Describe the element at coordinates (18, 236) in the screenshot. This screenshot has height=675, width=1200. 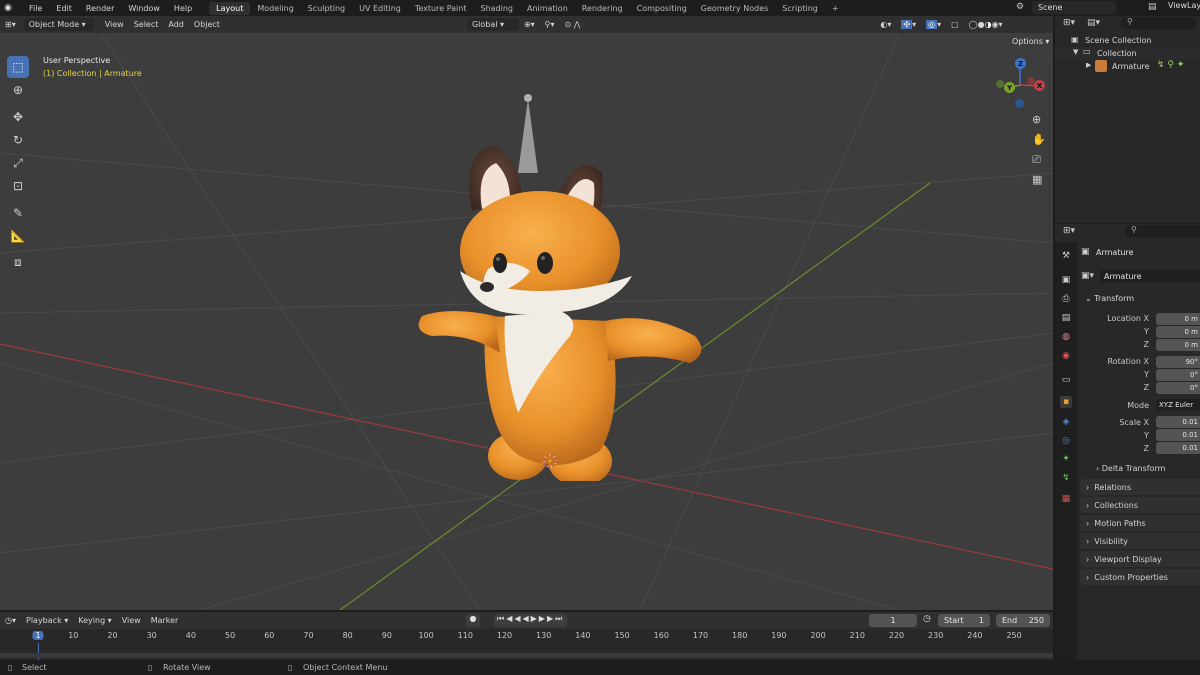
I see `measure-tool-icon: 📐` at that location.